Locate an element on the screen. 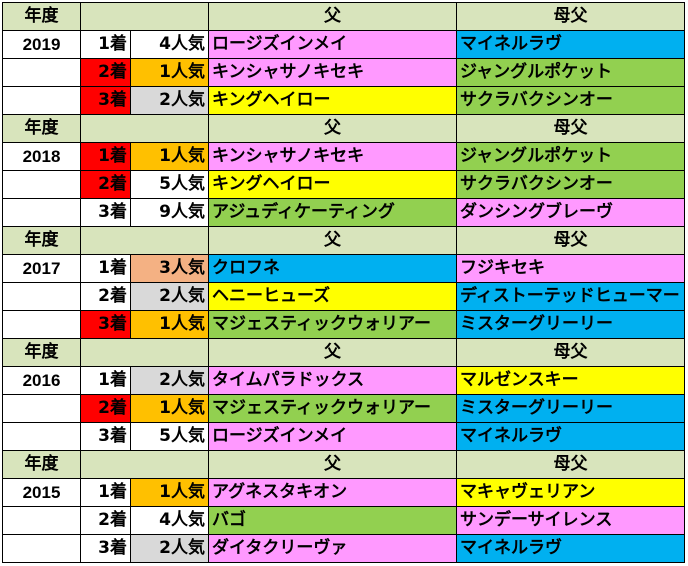  table-row: 2018 1着 1人気 キンシャサノキセキ ジャングルポケット is located at coordinates (343, 156).